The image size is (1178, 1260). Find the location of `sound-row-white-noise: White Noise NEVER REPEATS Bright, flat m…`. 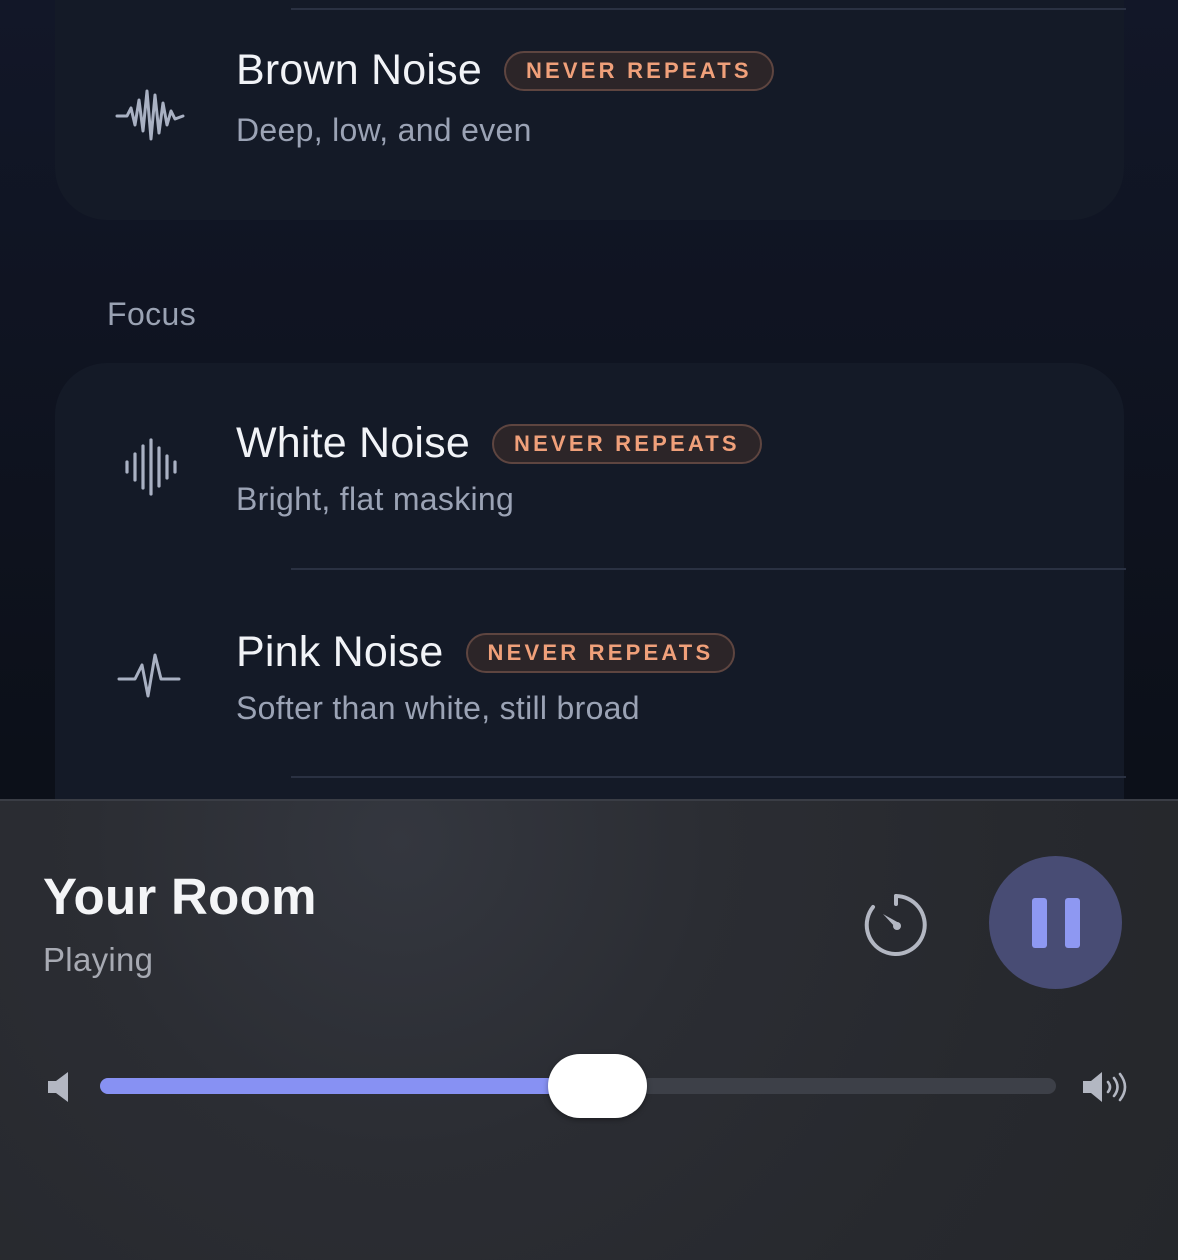

sound-row-white-noise: White Noise NEVER REPEATS Bright, flat m… is located at coordinates (589, 466).